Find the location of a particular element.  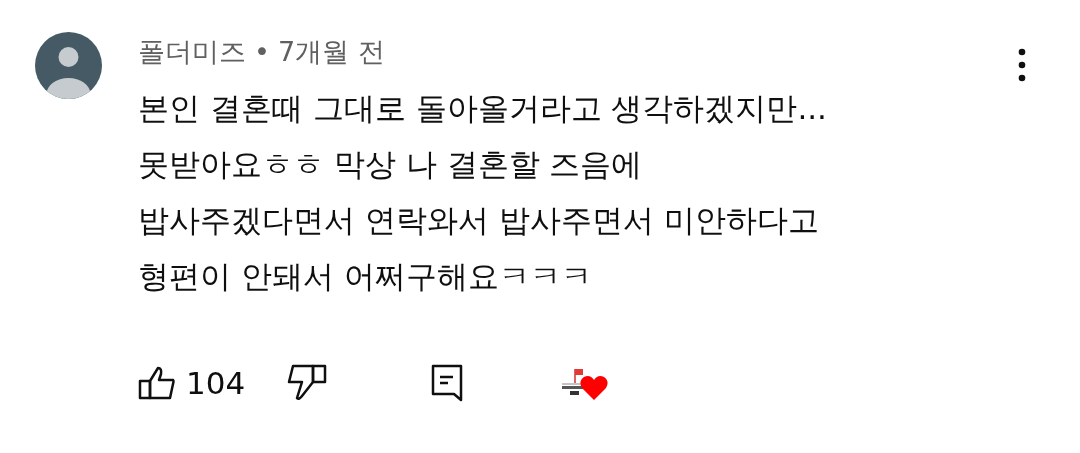

dislike-button is located at coordinates (307, 383).